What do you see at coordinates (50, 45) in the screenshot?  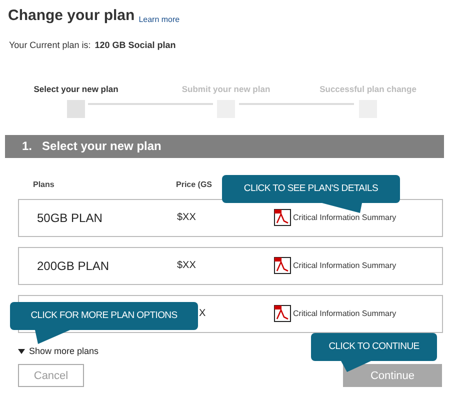 I see `current-plan-label: Your Current plan is:` at bounding box center [50, 45].